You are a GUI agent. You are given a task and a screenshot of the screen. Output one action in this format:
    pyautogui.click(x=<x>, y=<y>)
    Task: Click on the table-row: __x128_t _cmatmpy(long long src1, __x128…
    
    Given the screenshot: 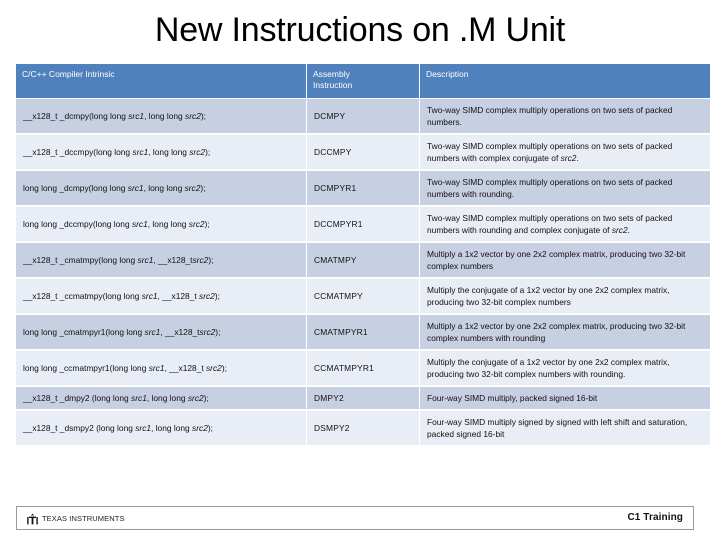 What is the action you would take?
    pyautogui.click(x=363, y=260)
    